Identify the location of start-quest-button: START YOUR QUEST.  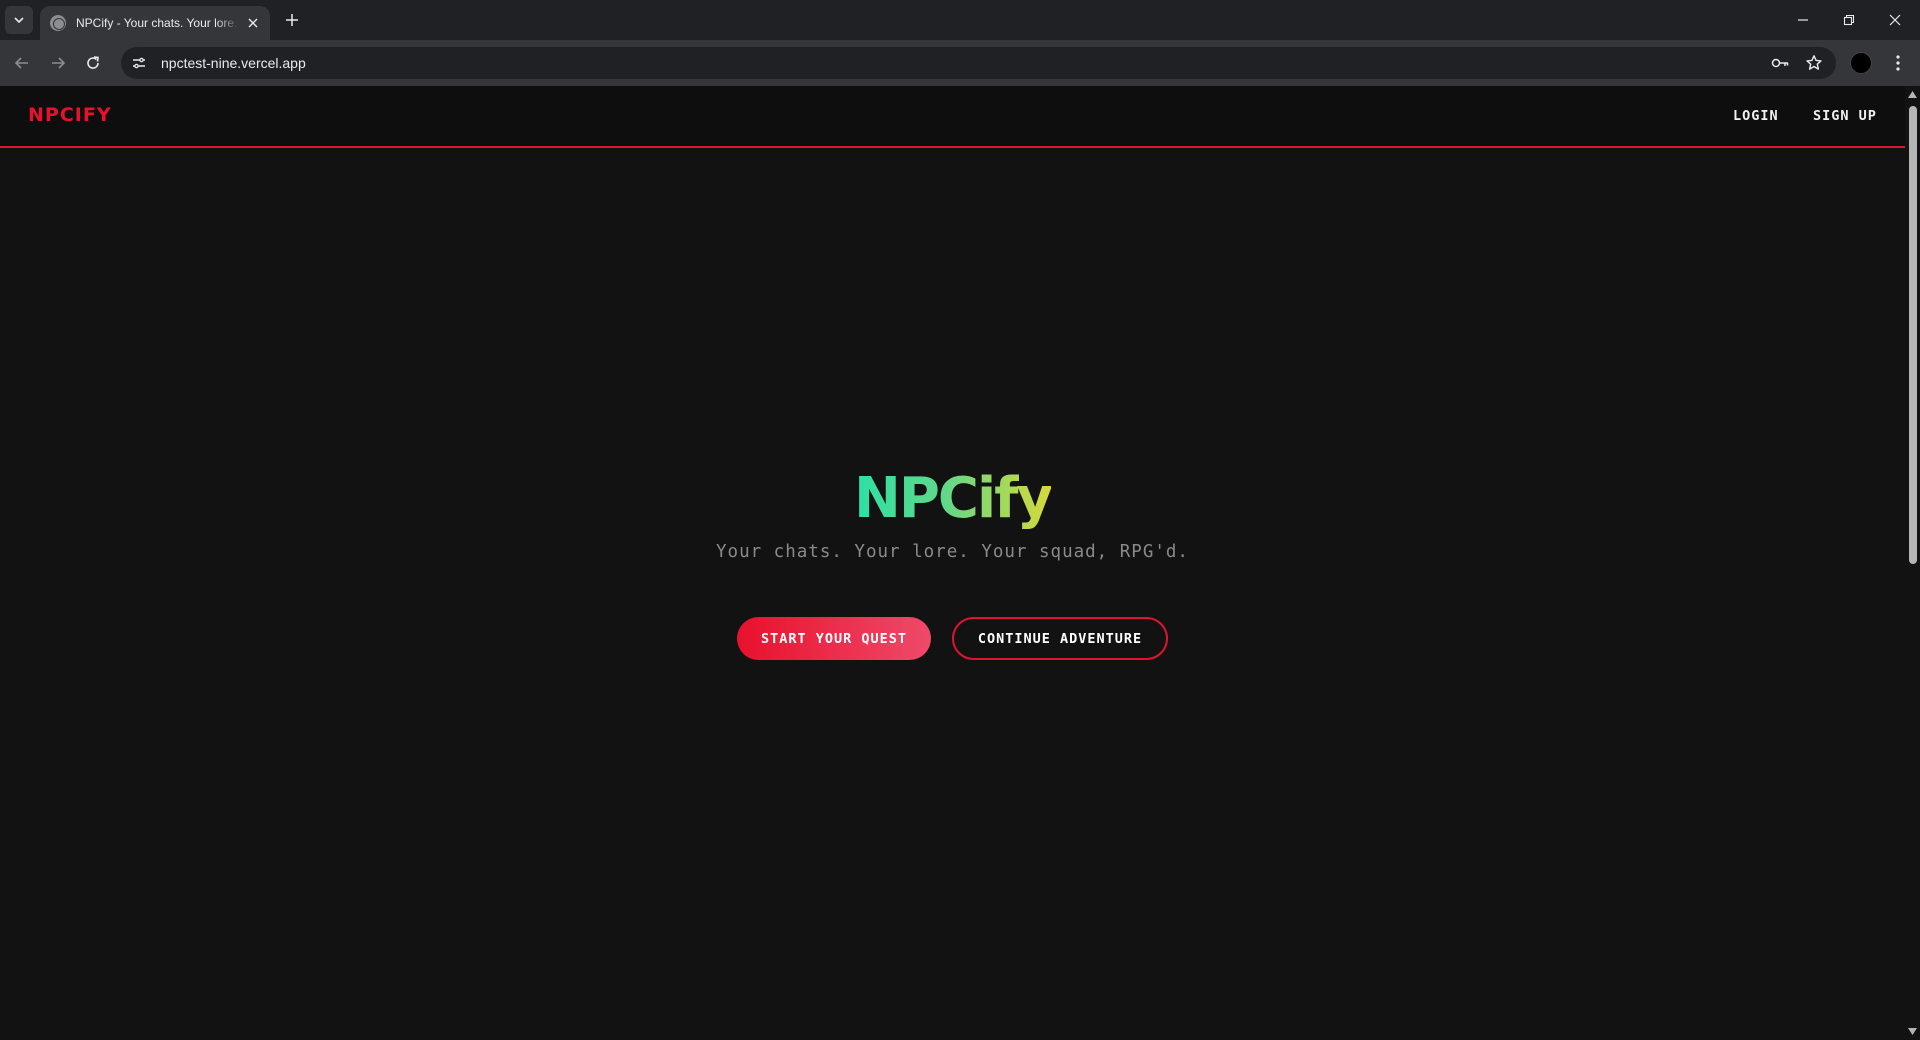
(834, 638).